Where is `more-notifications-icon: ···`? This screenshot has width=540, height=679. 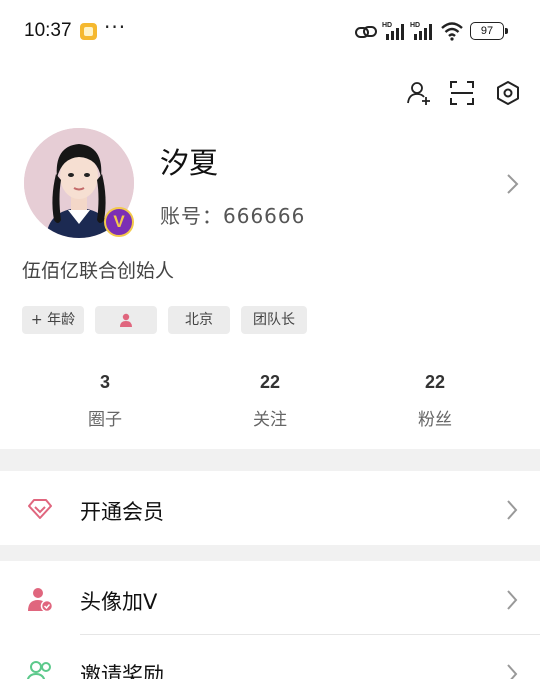 more-notifications-icon: ··· is located at coordinates (115, 27).